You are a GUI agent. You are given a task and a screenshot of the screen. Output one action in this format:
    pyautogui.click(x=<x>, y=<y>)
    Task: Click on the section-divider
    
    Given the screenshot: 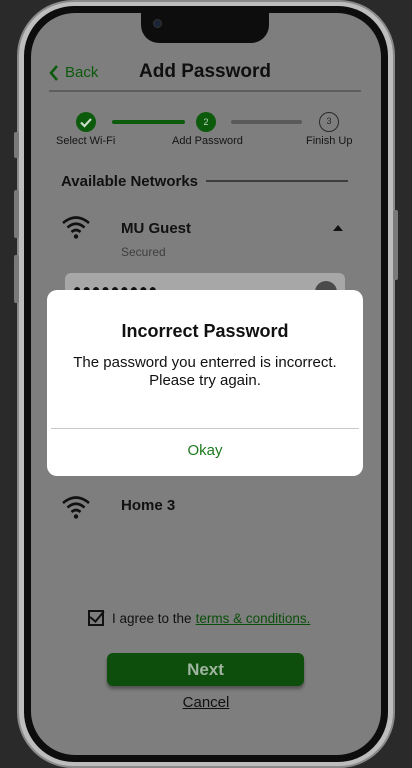 What is the action you would take?
    pyautogui.click(x=277, y=181)
    